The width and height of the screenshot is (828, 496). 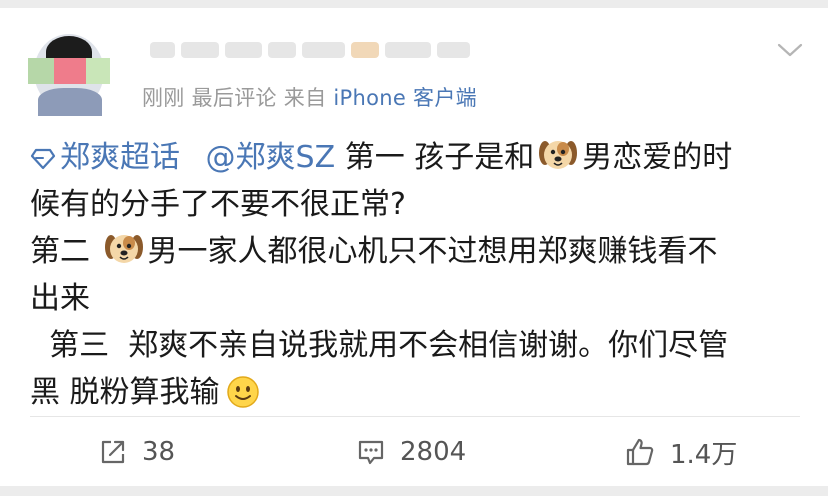 What do you see at coordinates (704, 454) in the screenshot?
I see `like-count: 1.4万` at bounding box center [704, 454].